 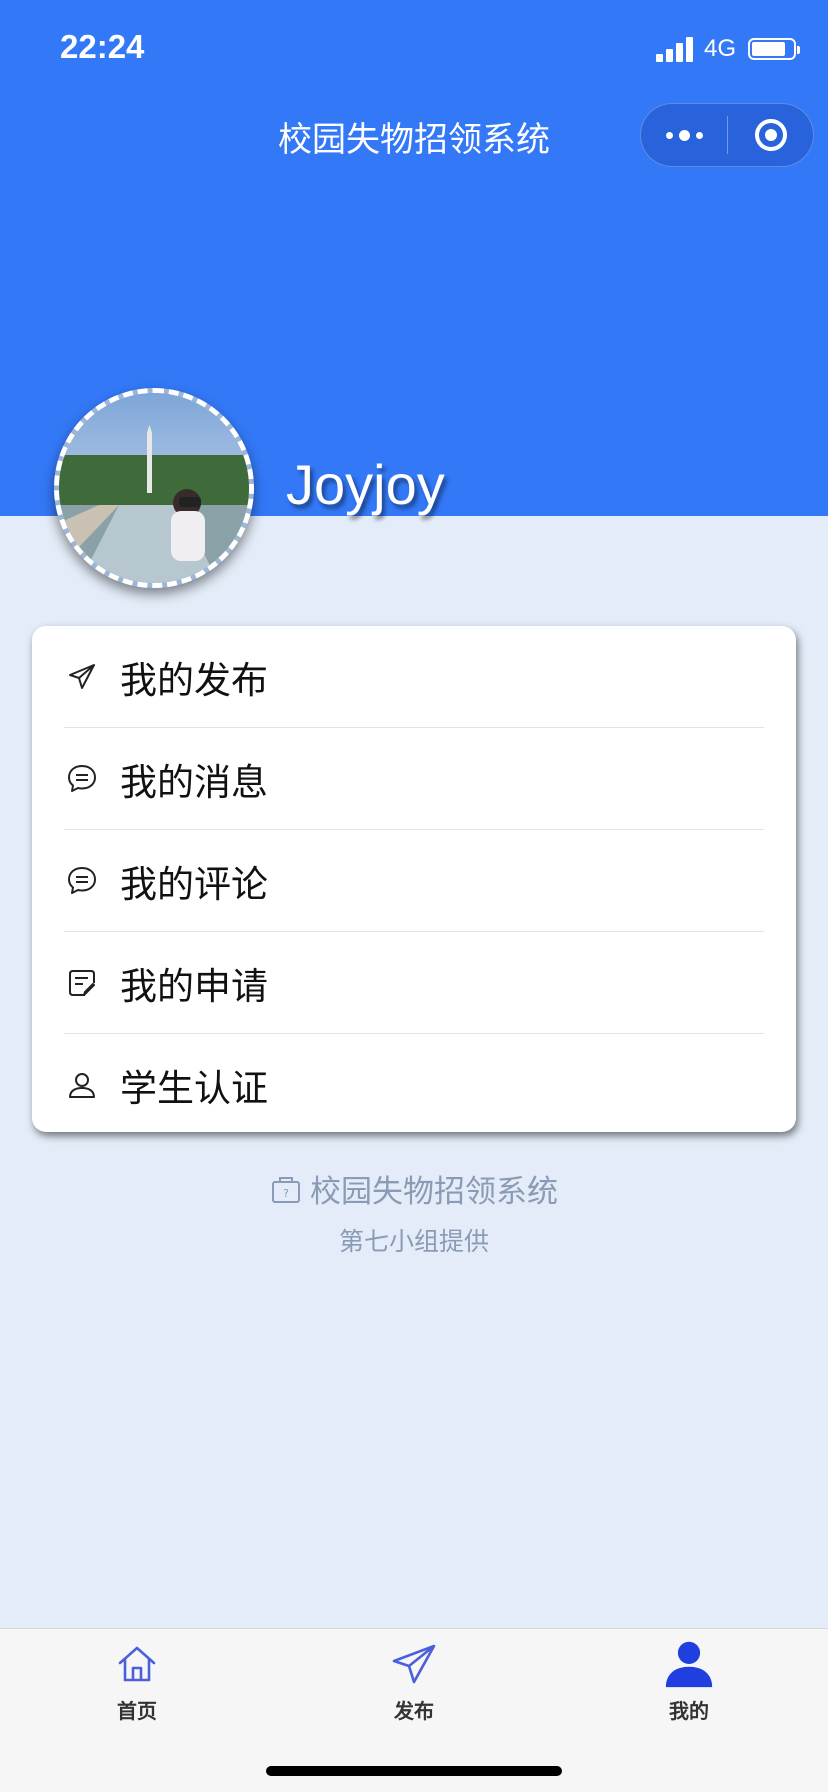 What do you see at coordinates (414, 779) in the screenshot?
I see `menu-item-my-messages: 我的消息` at bounding box center [414, 779].